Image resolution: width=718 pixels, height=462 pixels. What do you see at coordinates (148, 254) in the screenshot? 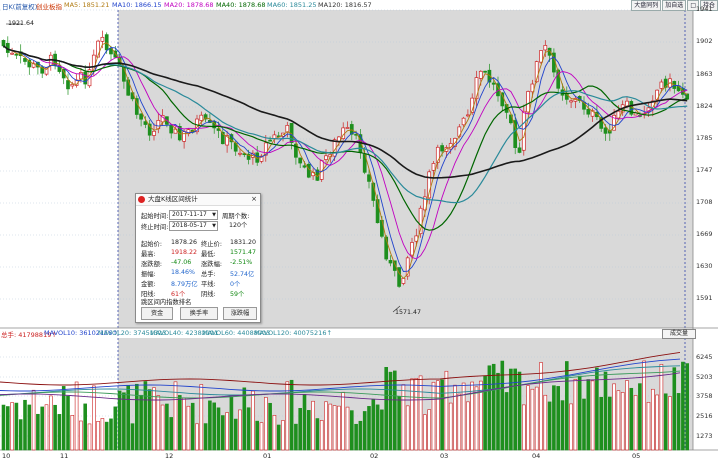
I see `stat-label: 最高:` at bounding box center [148, 254].